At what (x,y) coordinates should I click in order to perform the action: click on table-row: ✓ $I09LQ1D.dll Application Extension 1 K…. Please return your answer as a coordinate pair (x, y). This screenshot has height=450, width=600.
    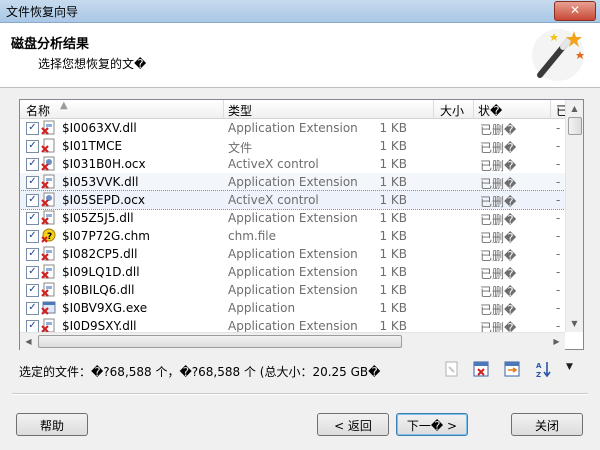
    Looking at the image, I should click on (292, 272).